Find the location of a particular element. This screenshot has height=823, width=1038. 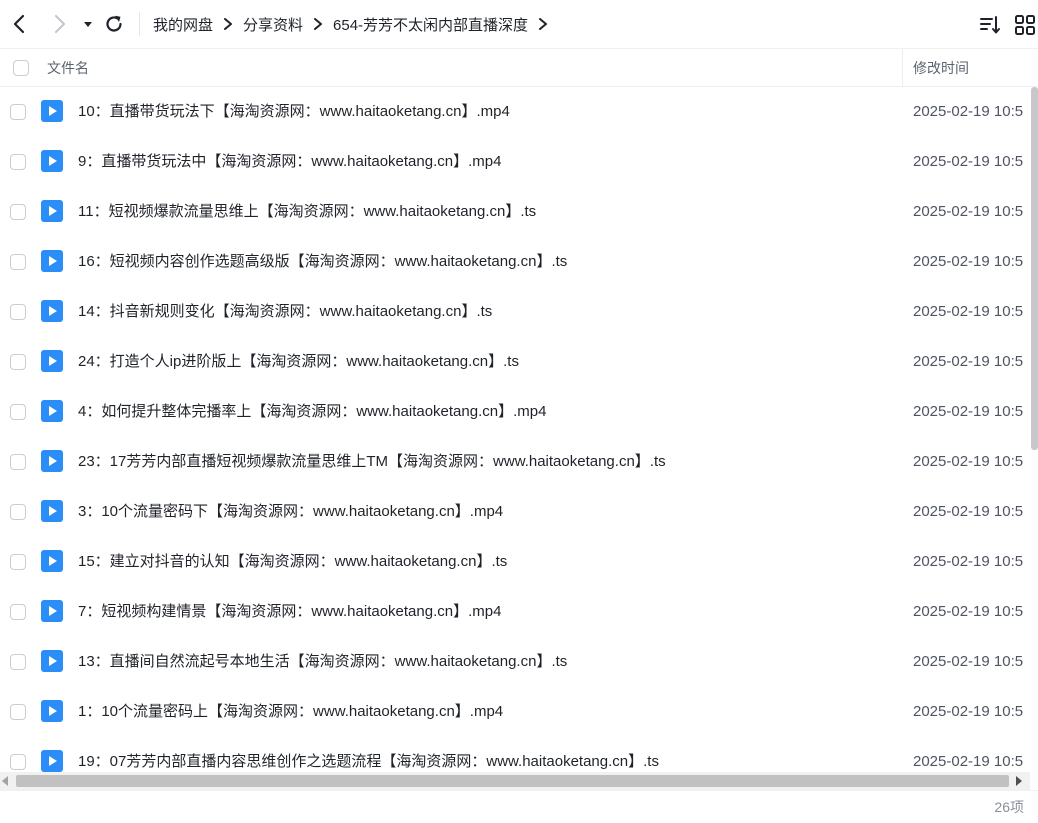

grid-view-icon is located at coordinates (1025, 25).